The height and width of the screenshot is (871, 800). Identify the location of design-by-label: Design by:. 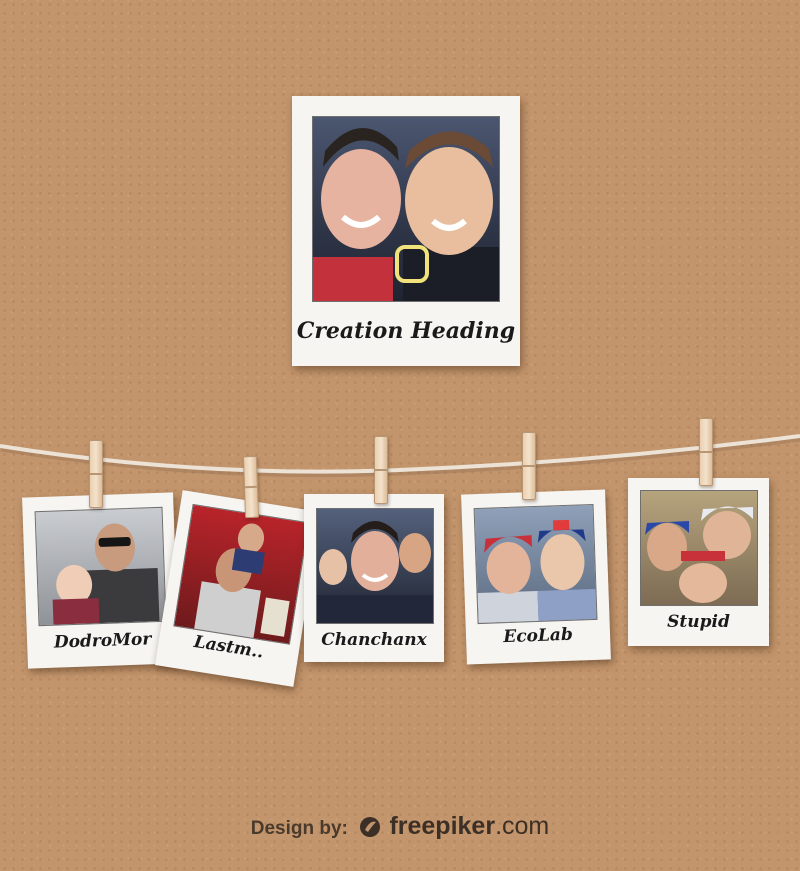
(299, 828).